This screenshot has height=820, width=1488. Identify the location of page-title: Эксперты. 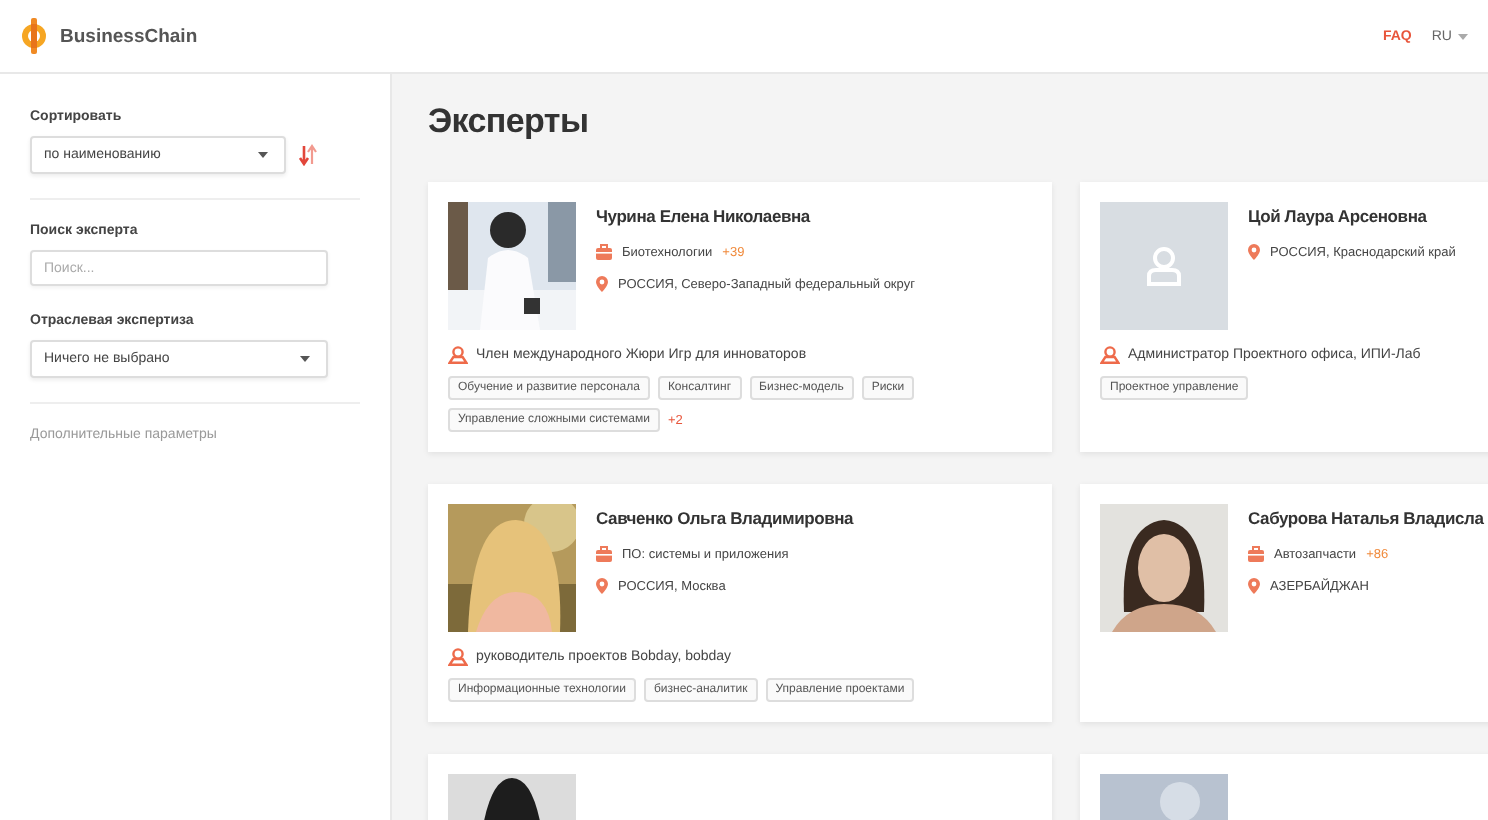
(509, 122).